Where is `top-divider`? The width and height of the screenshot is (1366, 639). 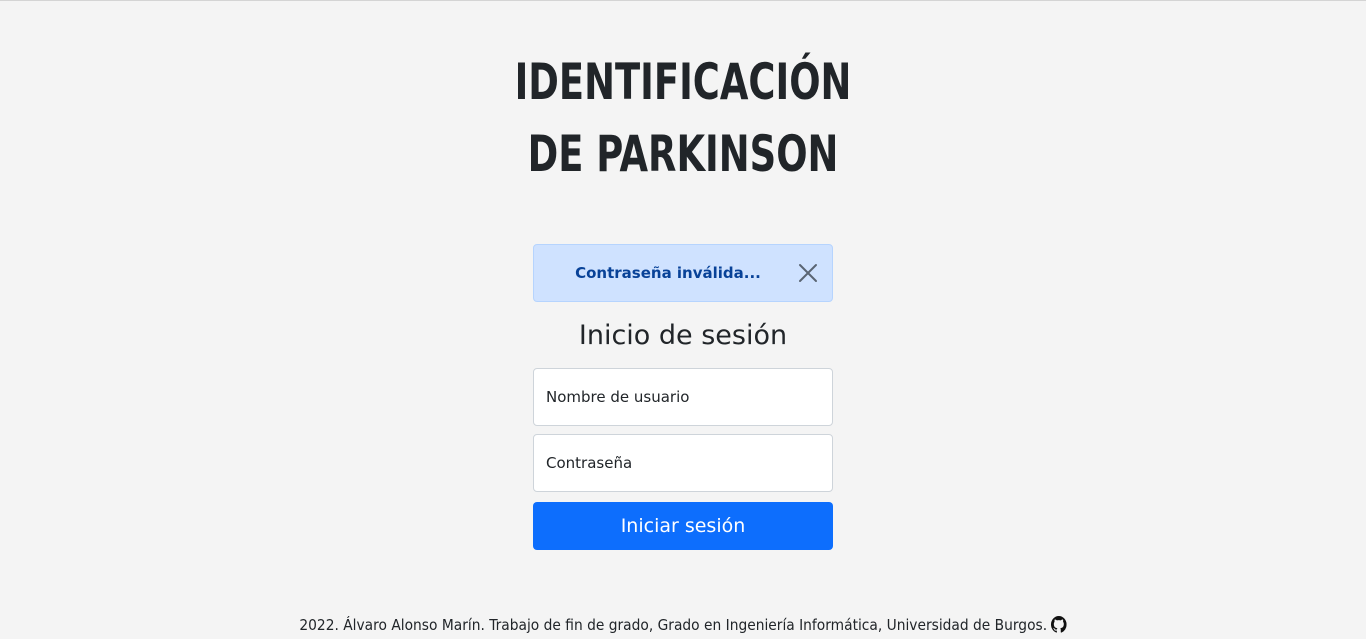
top-divider is located at coordinates (683, 0).